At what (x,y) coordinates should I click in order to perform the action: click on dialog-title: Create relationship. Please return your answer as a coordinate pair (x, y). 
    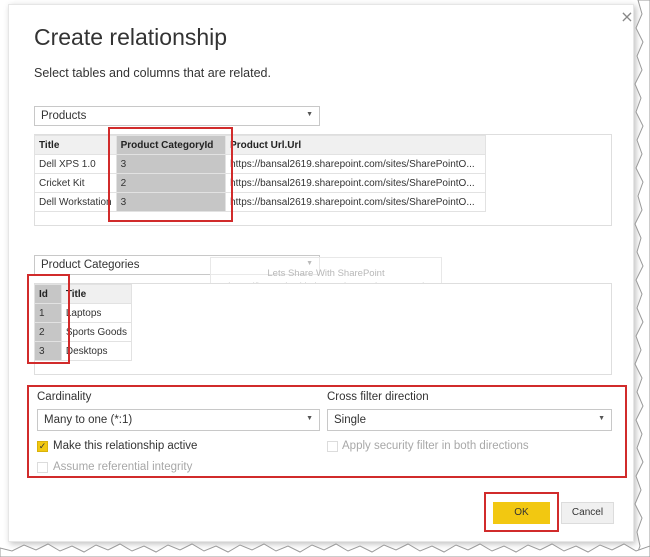
    Looking at the image, I should click on (131, 37).